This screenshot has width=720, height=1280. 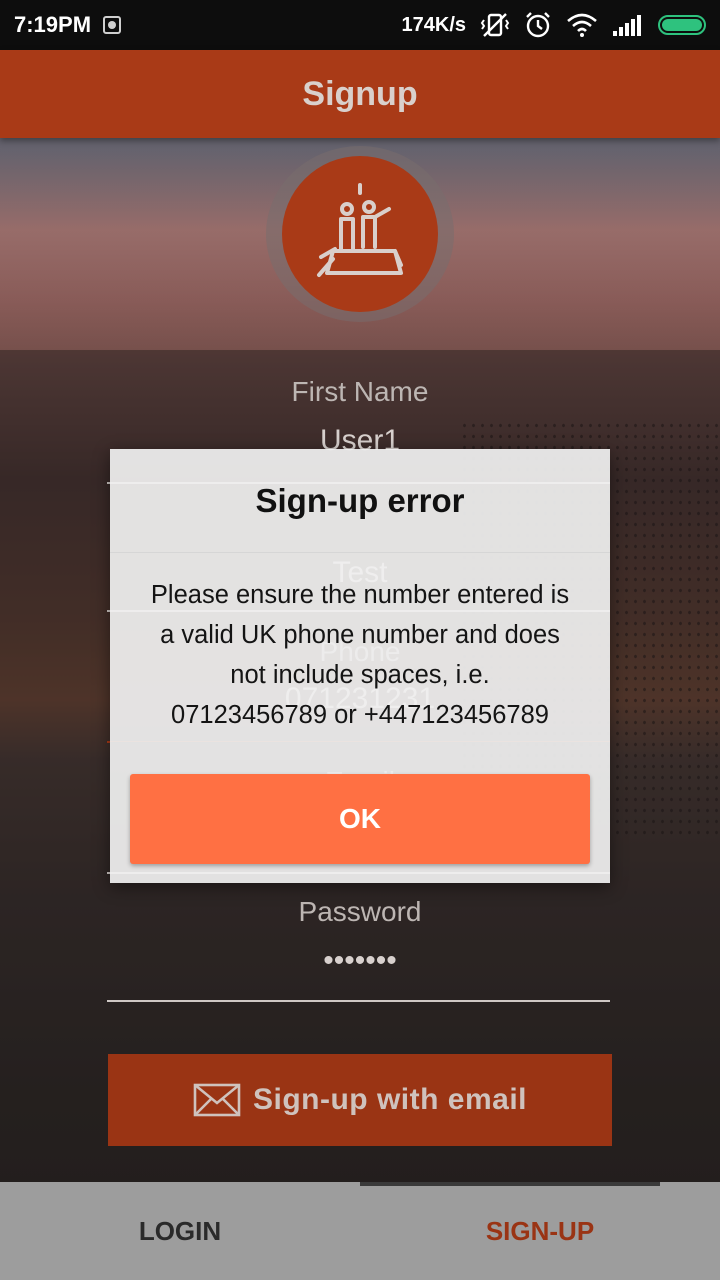 I want to click on dialog-message-line: Please ensure the number entered is, so click(x=360, y=595).